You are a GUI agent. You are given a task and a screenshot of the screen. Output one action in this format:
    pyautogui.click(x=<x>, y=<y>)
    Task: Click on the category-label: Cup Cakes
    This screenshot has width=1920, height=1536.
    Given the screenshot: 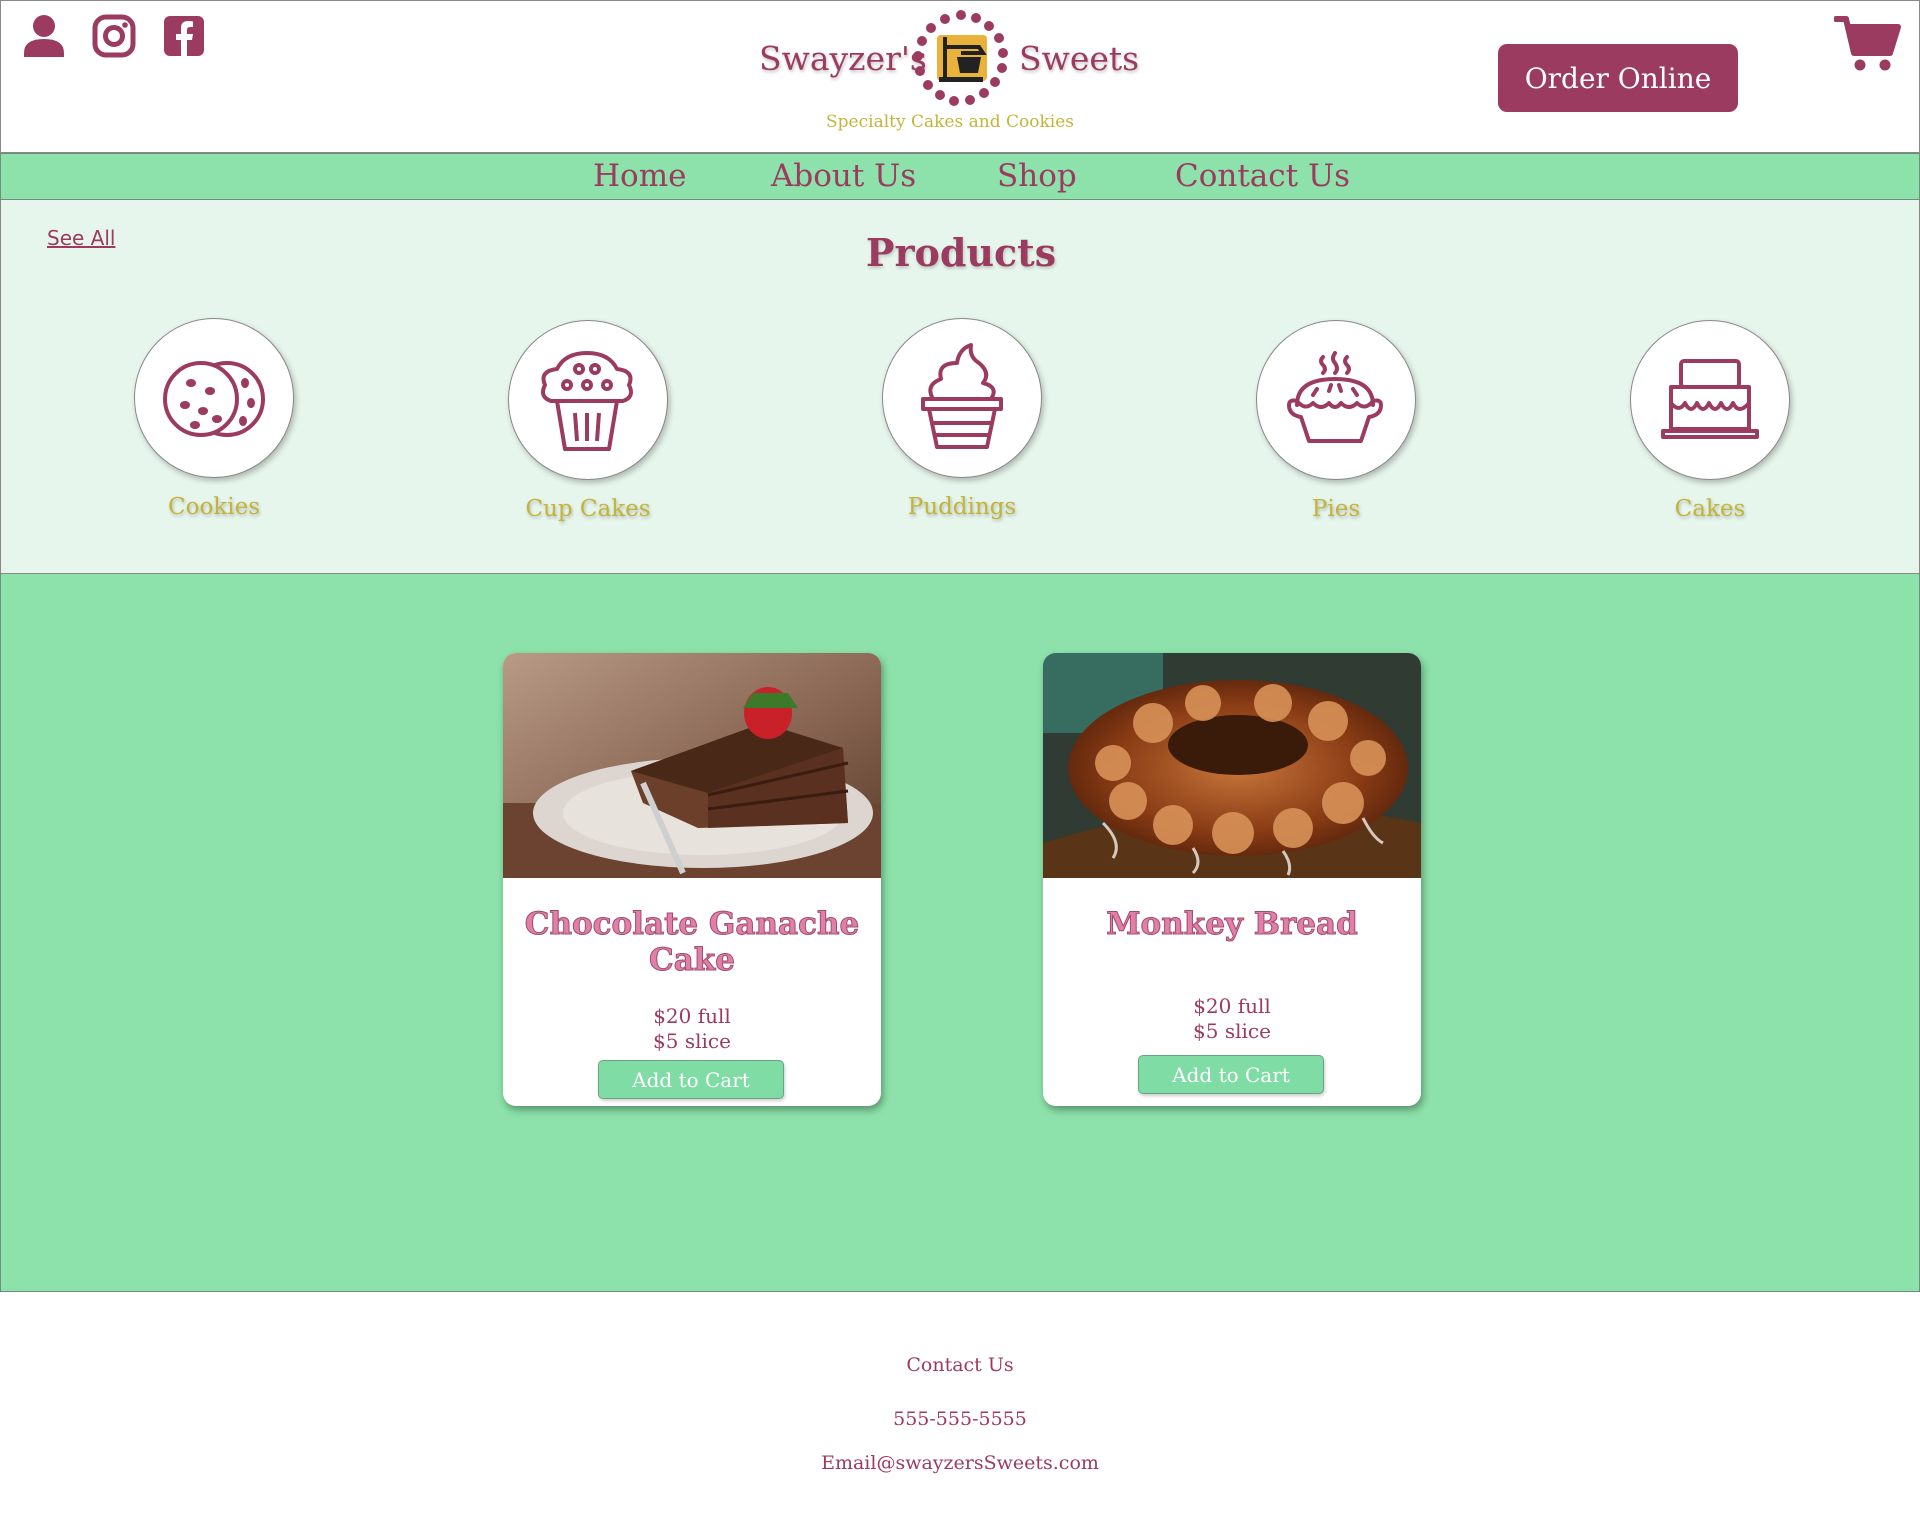 What is the action you would take?
    pyautogui.click(x=588, y=509)
    